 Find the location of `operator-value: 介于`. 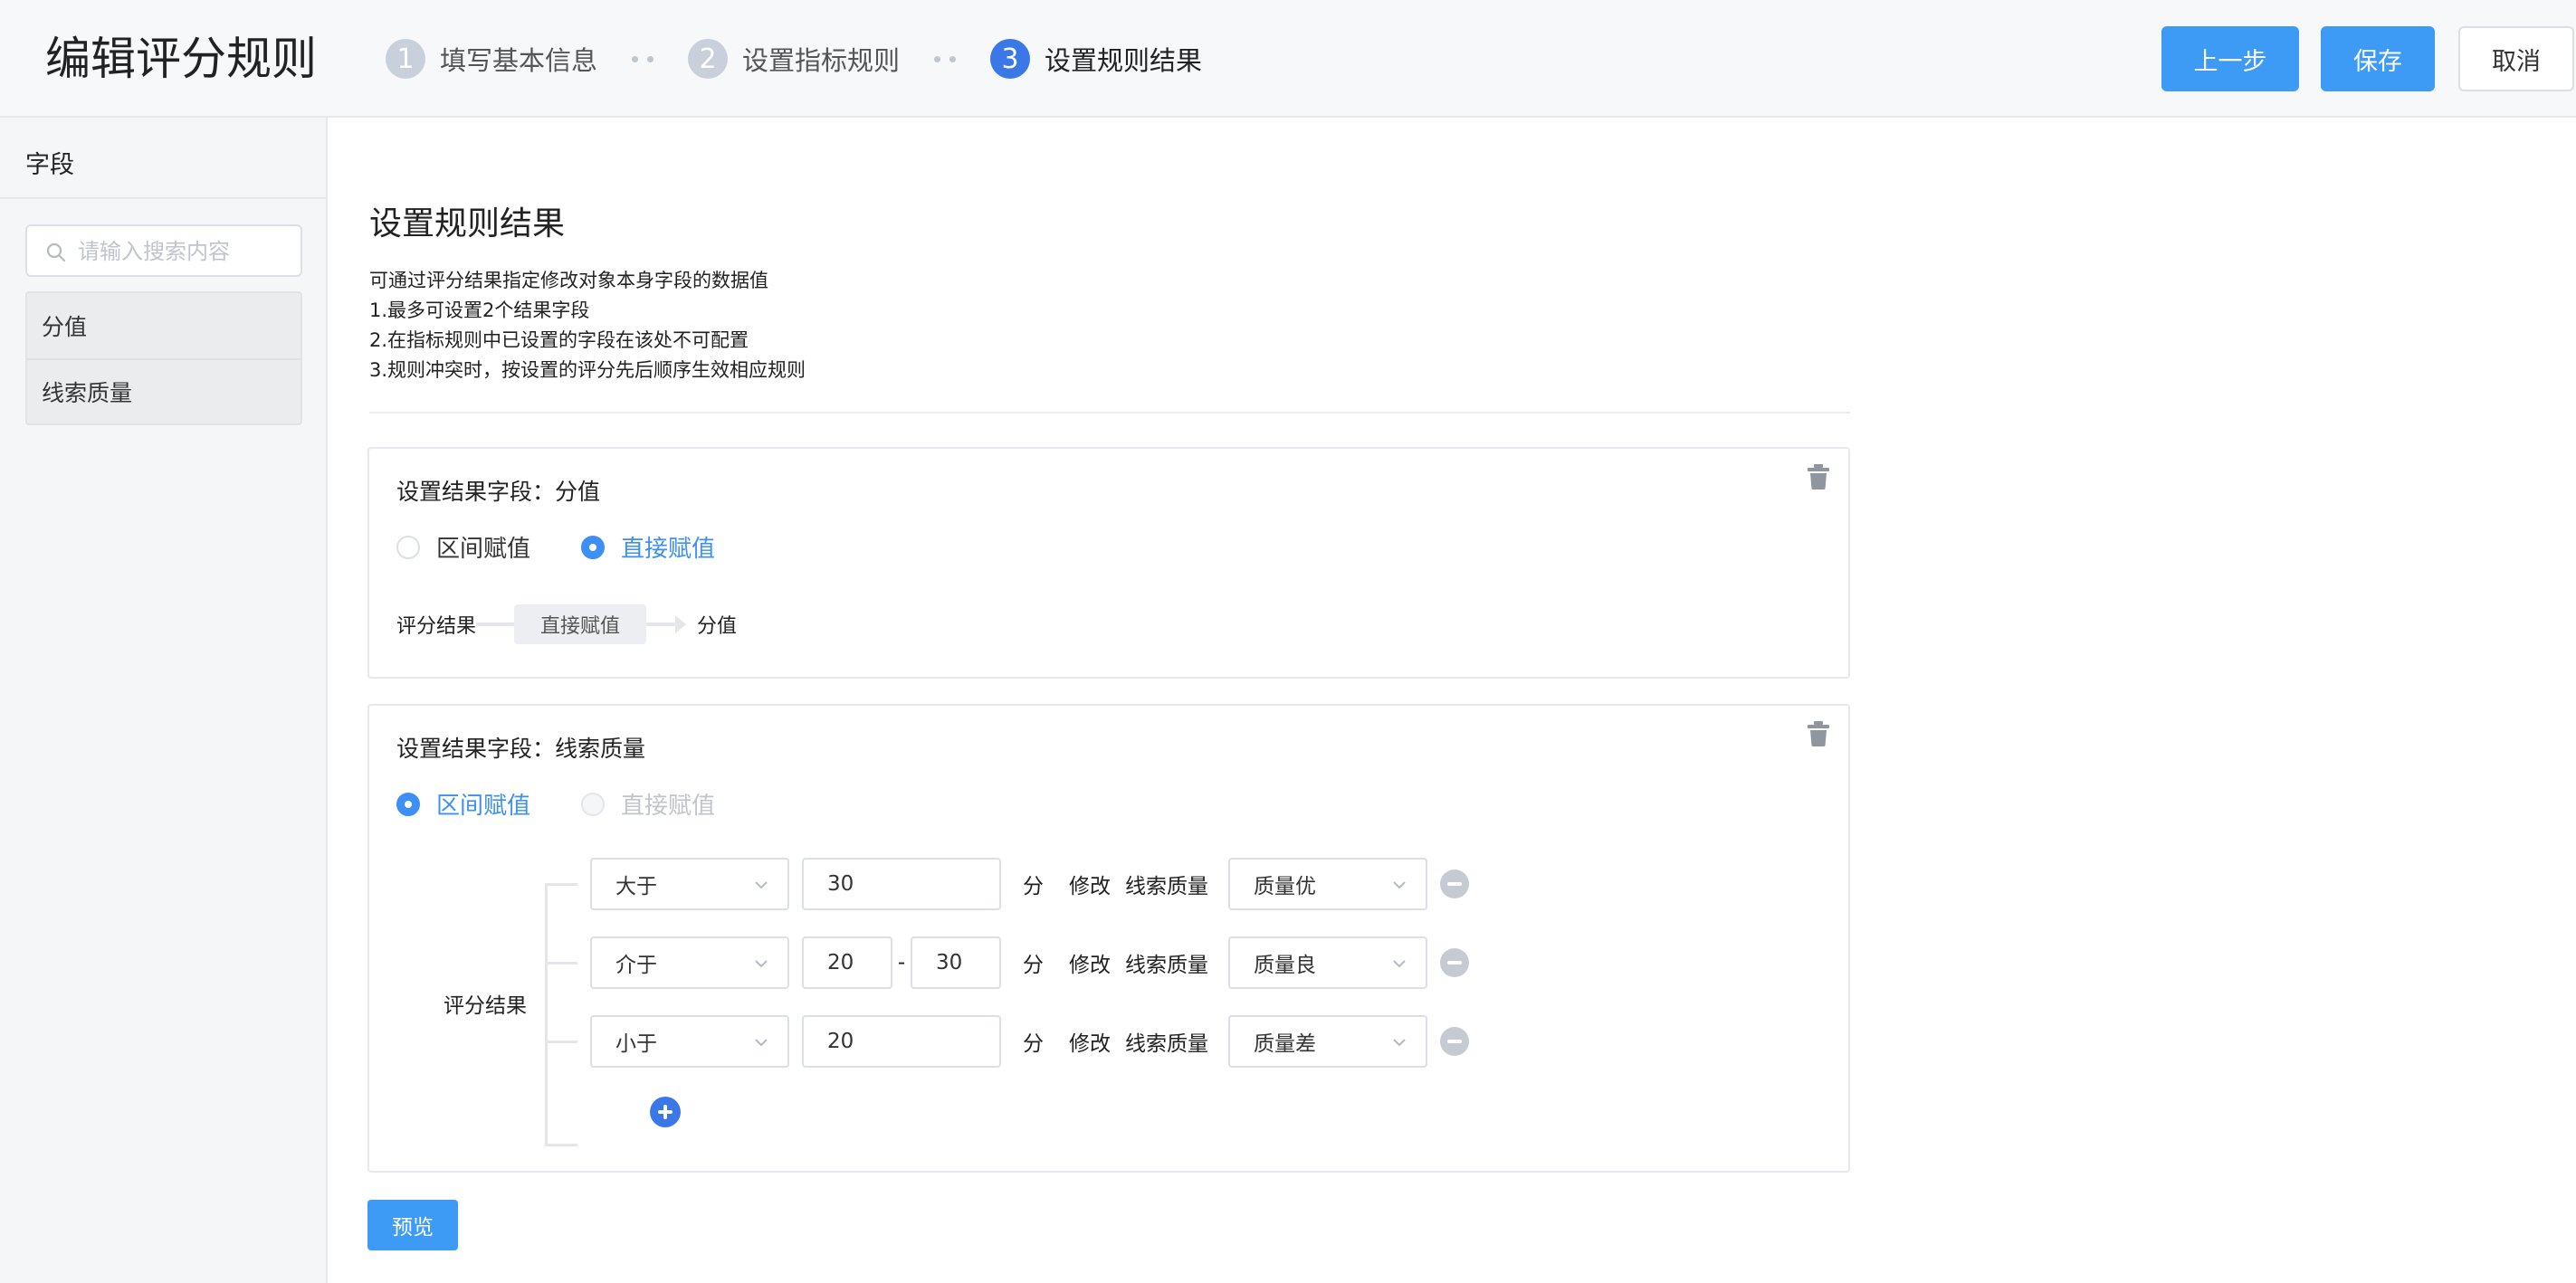

operator-value: 介于 is located at coordinates (636, 966).